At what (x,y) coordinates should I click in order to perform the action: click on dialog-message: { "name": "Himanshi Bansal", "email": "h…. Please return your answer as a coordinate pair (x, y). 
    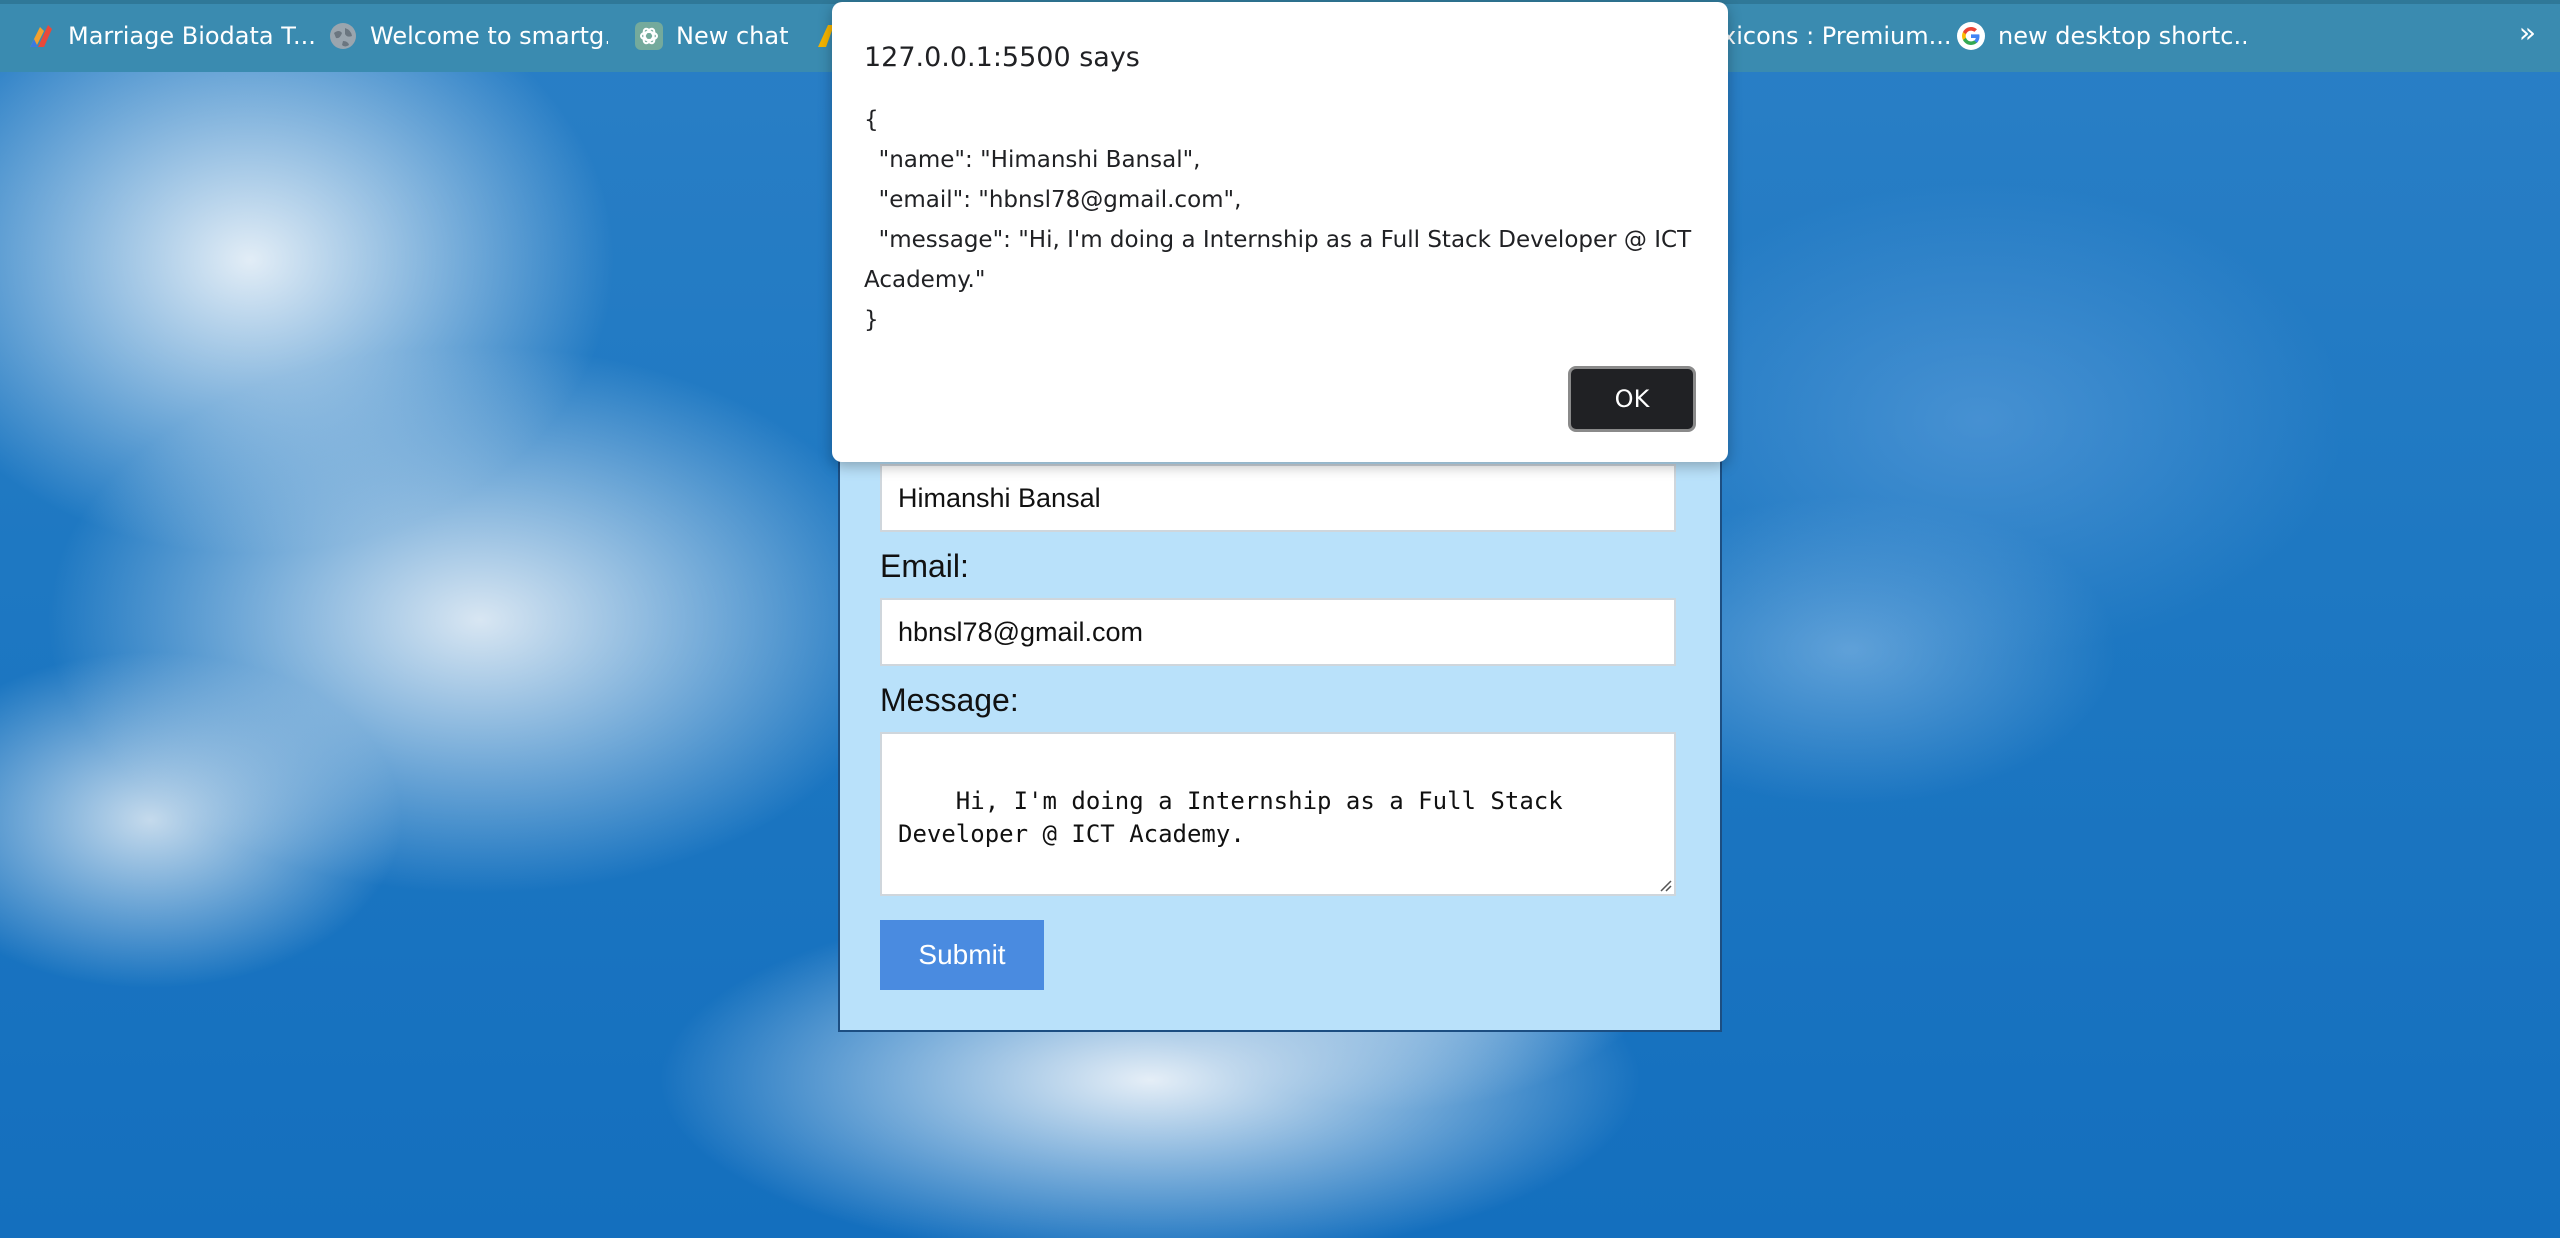
    Looking at the image, I should click on (1284, 220).